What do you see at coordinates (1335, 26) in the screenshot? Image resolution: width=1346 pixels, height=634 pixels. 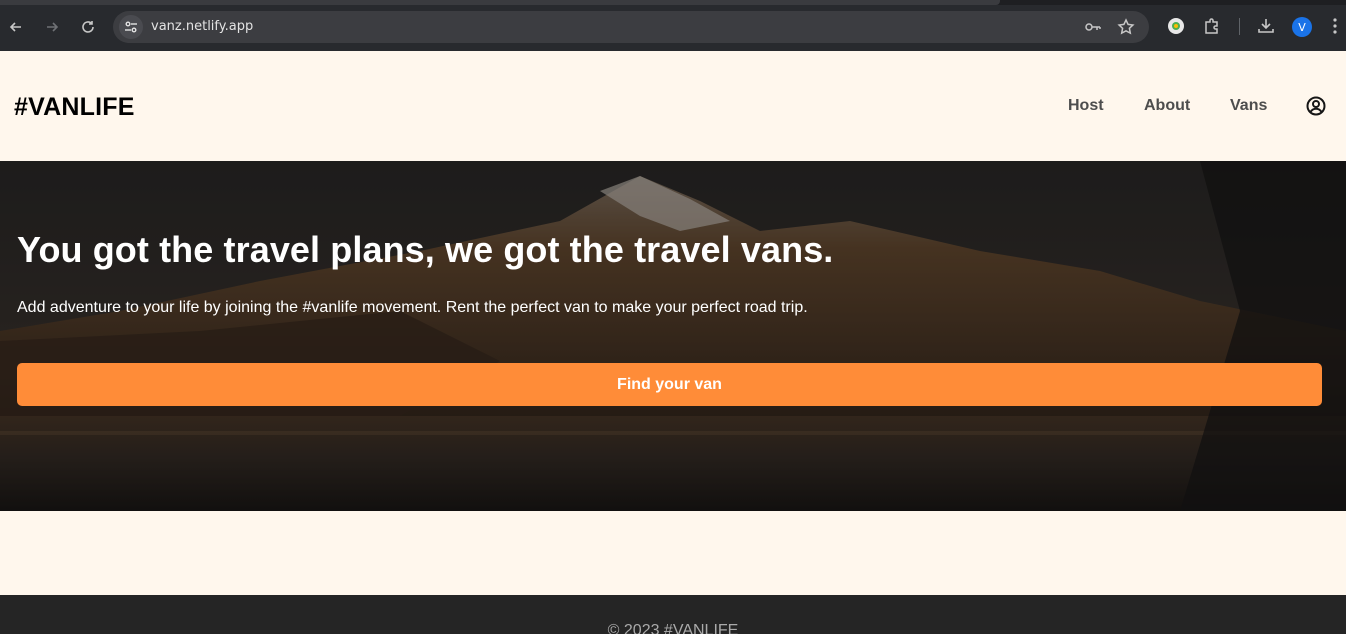 I see `kebab-menu-icon` at bounding box center [1335, 26].